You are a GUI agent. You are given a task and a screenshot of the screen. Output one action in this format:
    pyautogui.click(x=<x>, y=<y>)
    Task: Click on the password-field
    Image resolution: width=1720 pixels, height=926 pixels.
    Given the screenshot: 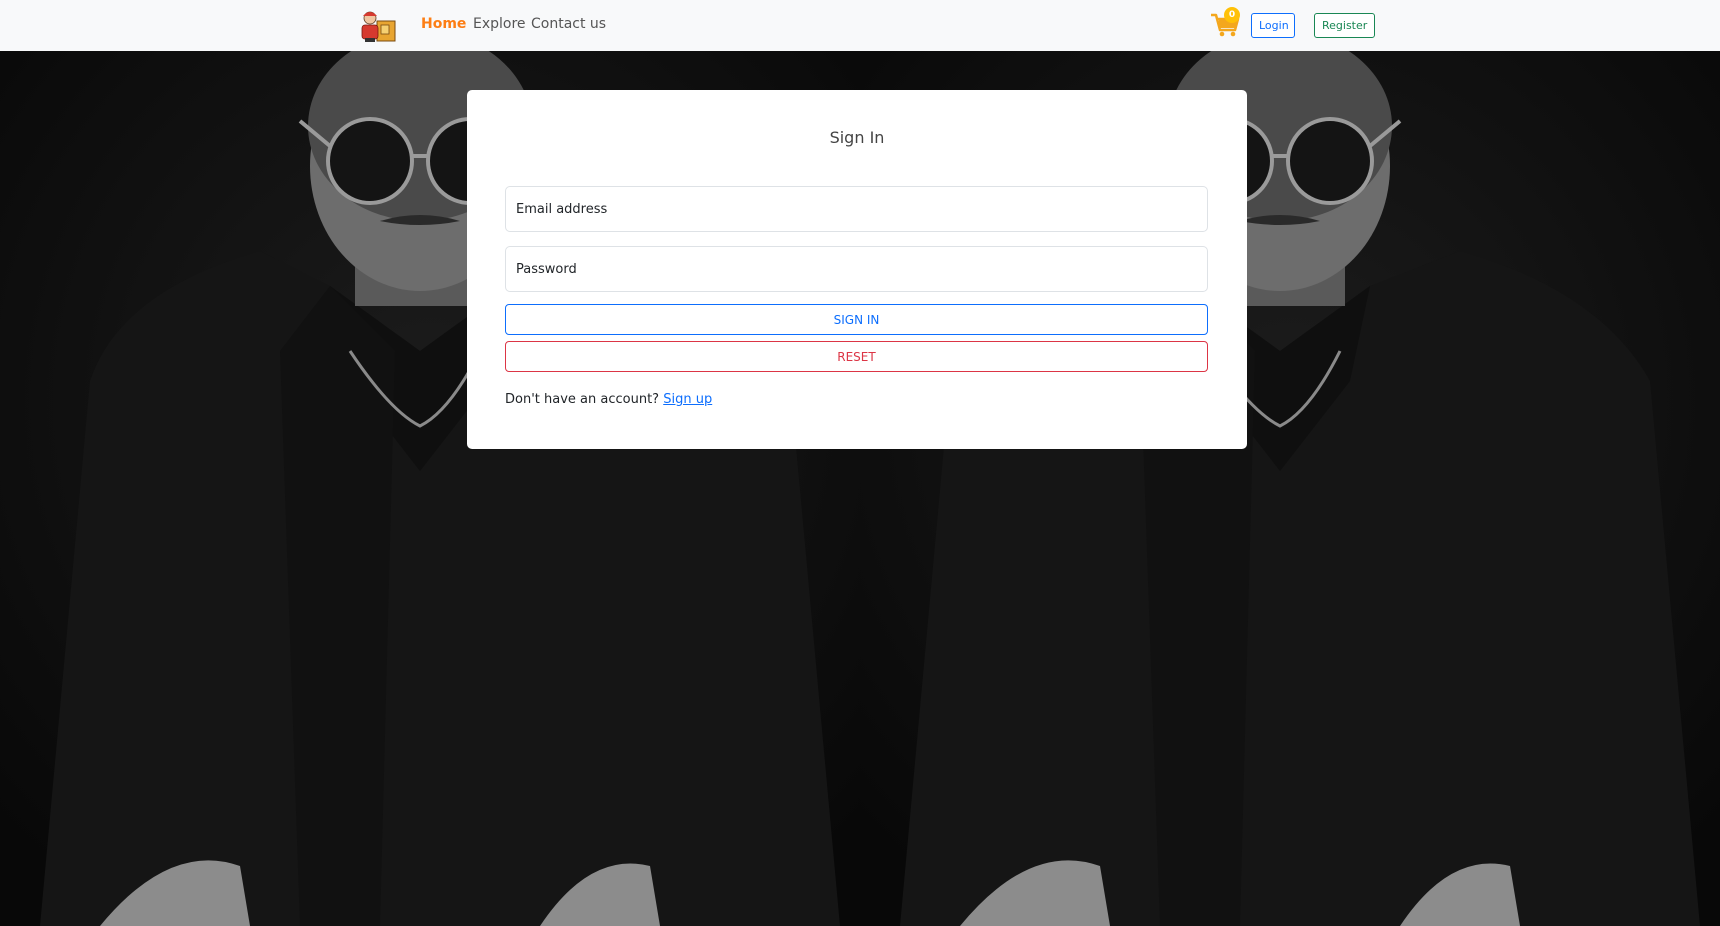 What is the action you would take?
    pyautogui.click(x=856, y=269)
    